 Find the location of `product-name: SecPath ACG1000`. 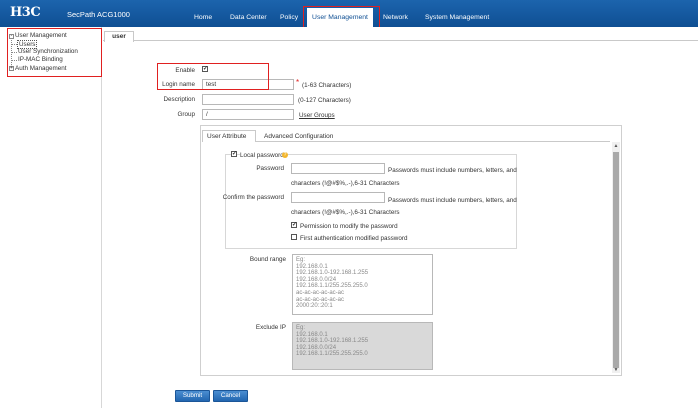

product-name: SecPath ACG1000 is located at coordinates (98, 14).